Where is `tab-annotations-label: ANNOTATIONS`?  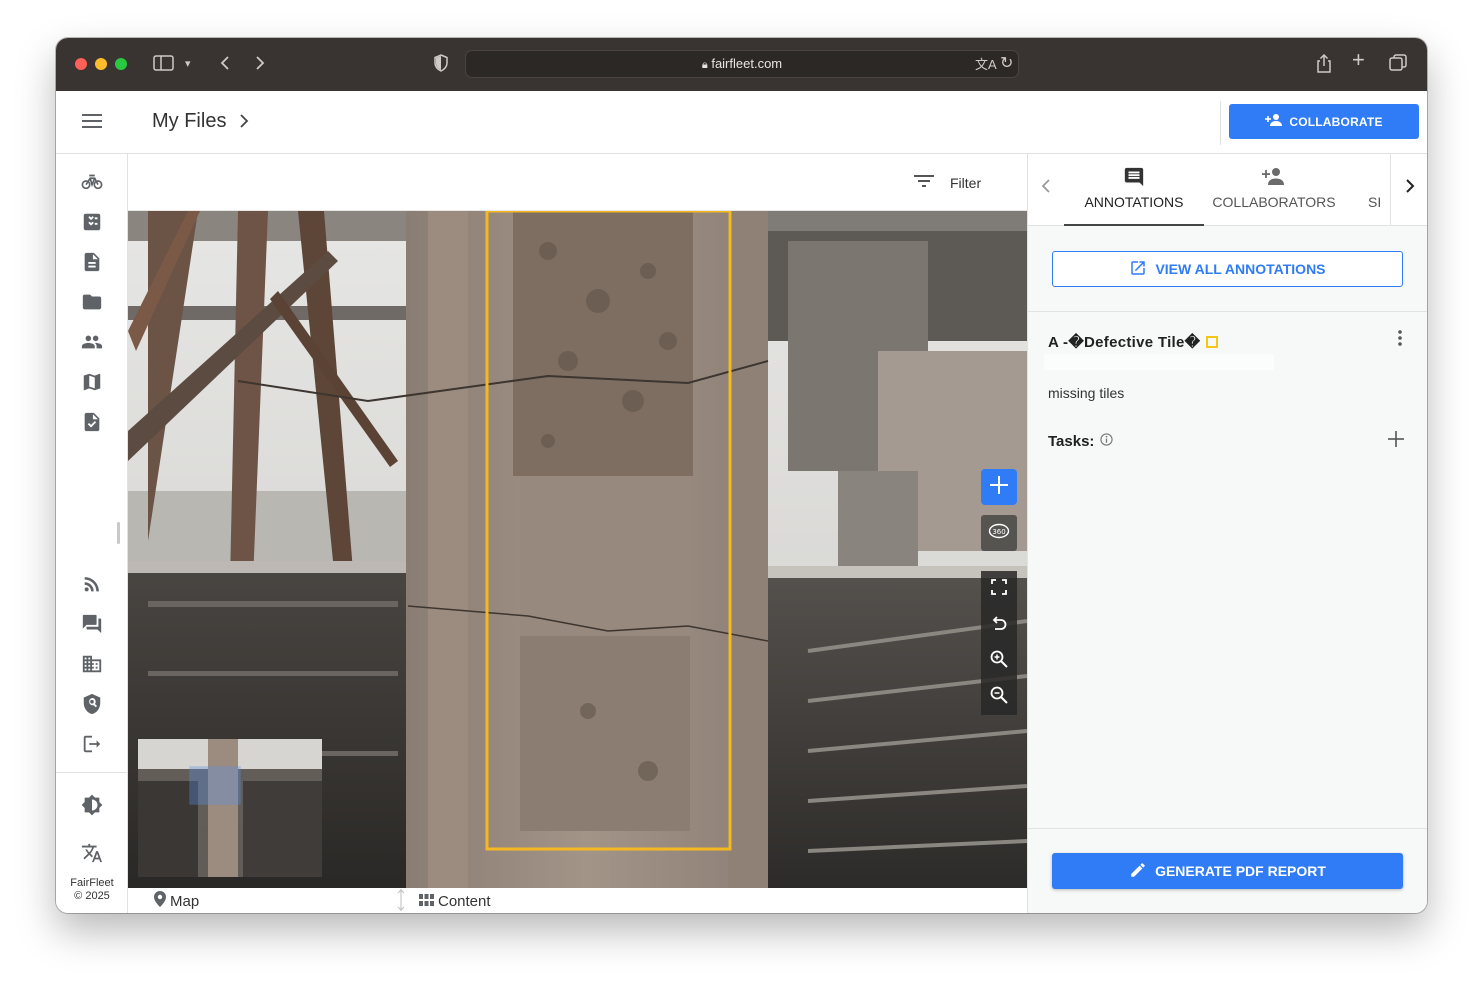
tab-annotations-label: ANNOTATIONS is located at coordinates (1134, 202).